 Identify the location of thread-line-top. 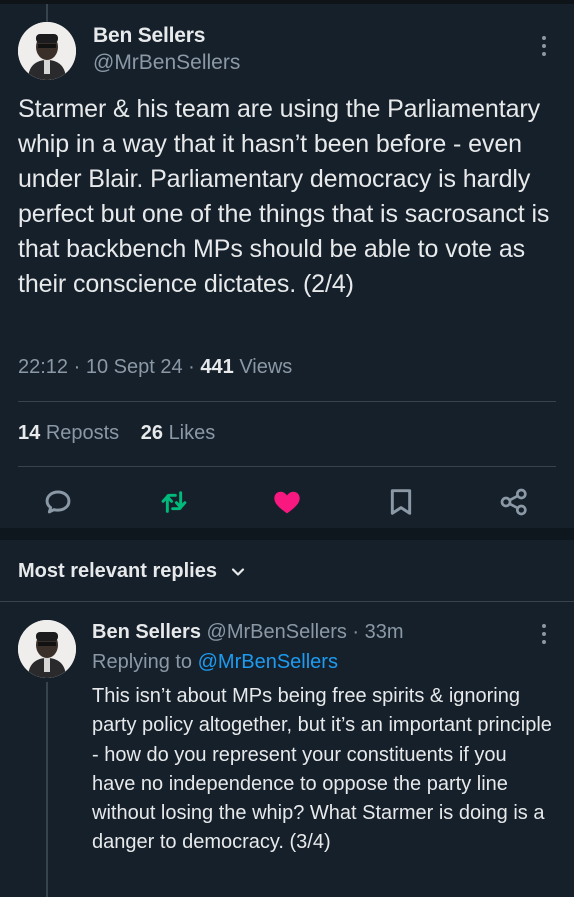
(47, 13).